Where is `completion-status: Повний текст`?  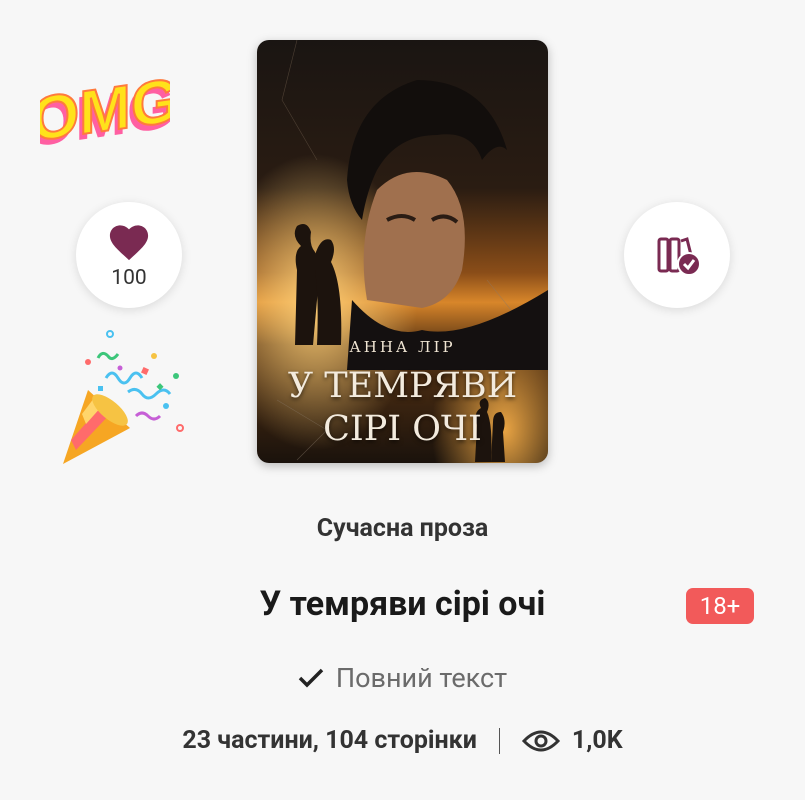 completion-status: Повний текст is located at coordinates (402, 678).